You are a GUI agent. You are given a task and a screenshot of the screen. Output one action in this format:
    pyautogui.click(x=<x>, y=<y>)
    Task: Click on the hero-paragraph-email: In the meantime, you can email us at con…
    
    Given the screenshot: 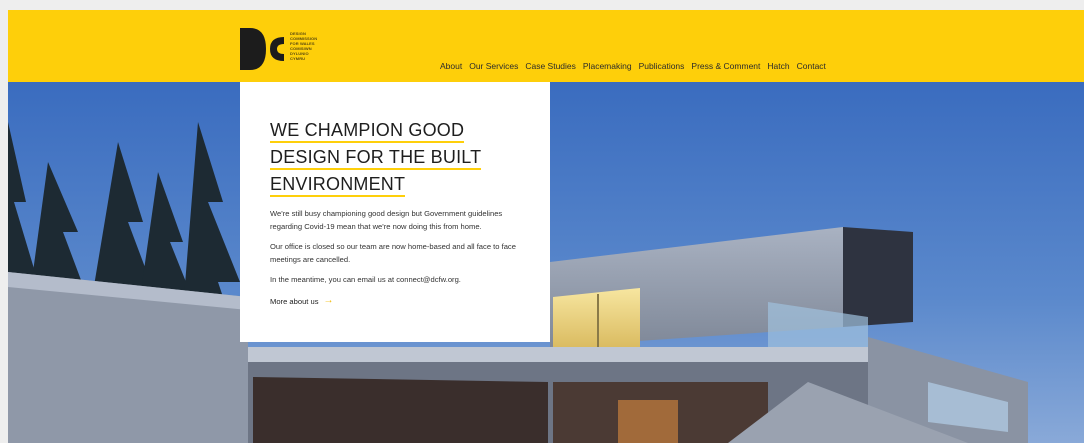 What is the action you would take?
    pyautogui.click(x=365, y=279)
    